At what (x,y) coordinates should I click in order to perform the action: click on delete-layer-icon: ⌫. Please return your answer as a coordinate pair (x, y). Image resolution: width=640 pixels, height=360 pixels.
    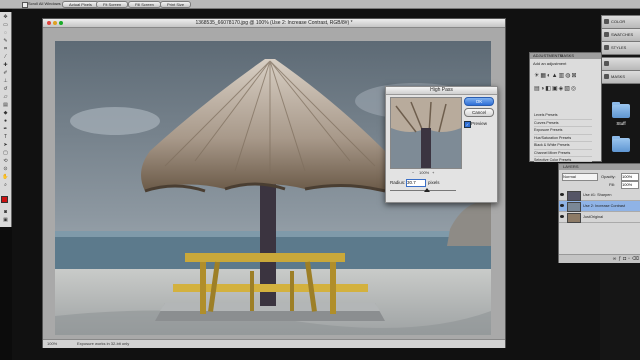
    Looking at the image, I should click on (636, 259).